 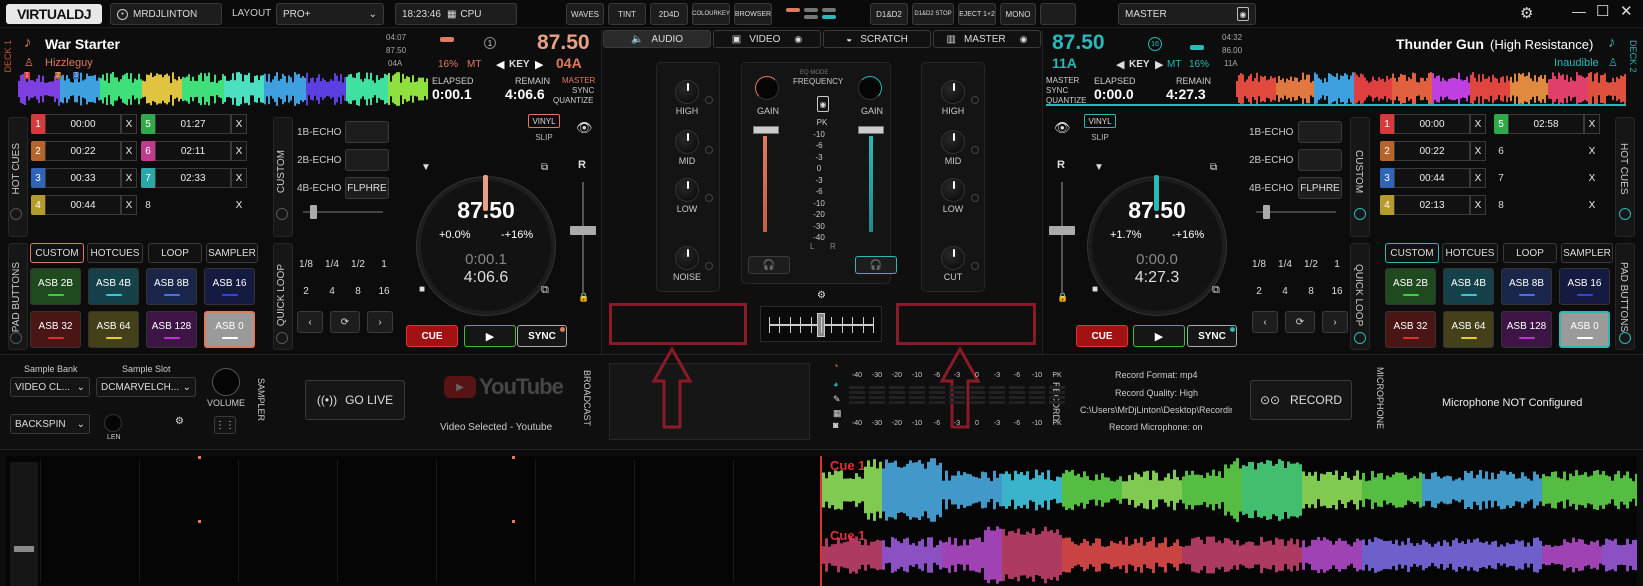 I want to click on record-button: ⊙⊙ RECORD, so click(x=1301, y=400).